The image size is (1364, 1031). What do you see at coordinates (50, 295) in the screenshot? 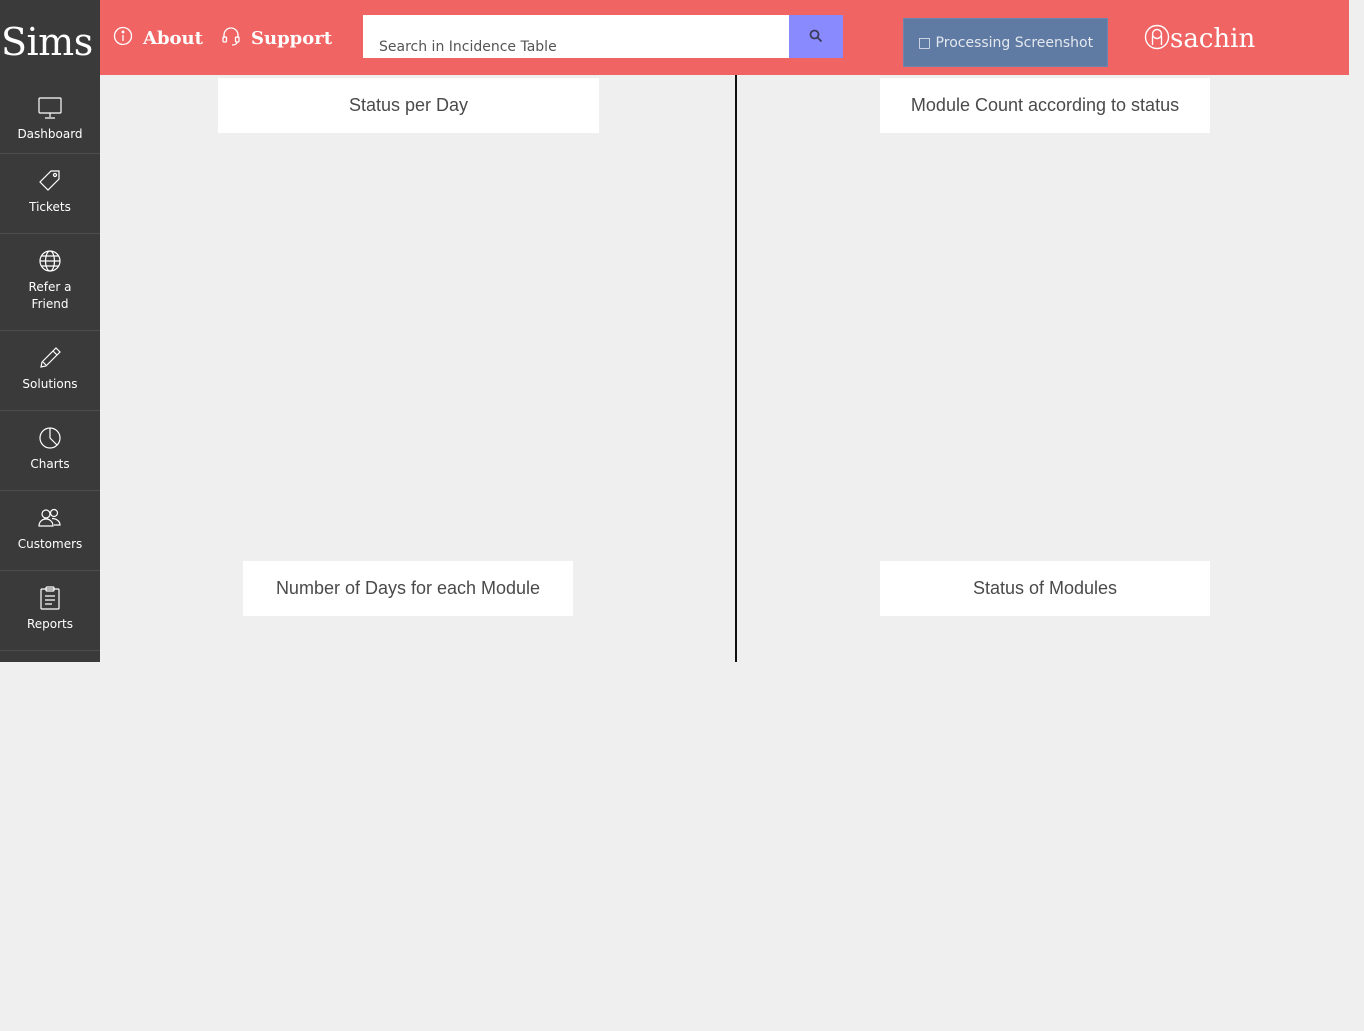
I see `sidebar-item-label: Refer a Friend` at bounding box center [50, 295].